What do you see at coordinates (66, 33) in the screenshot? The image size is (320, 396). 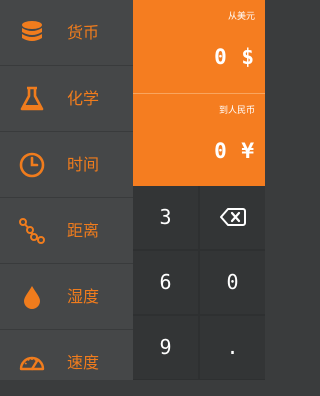 I see `sidebar-item-currency: 货币` at bounding box center [66, 33].